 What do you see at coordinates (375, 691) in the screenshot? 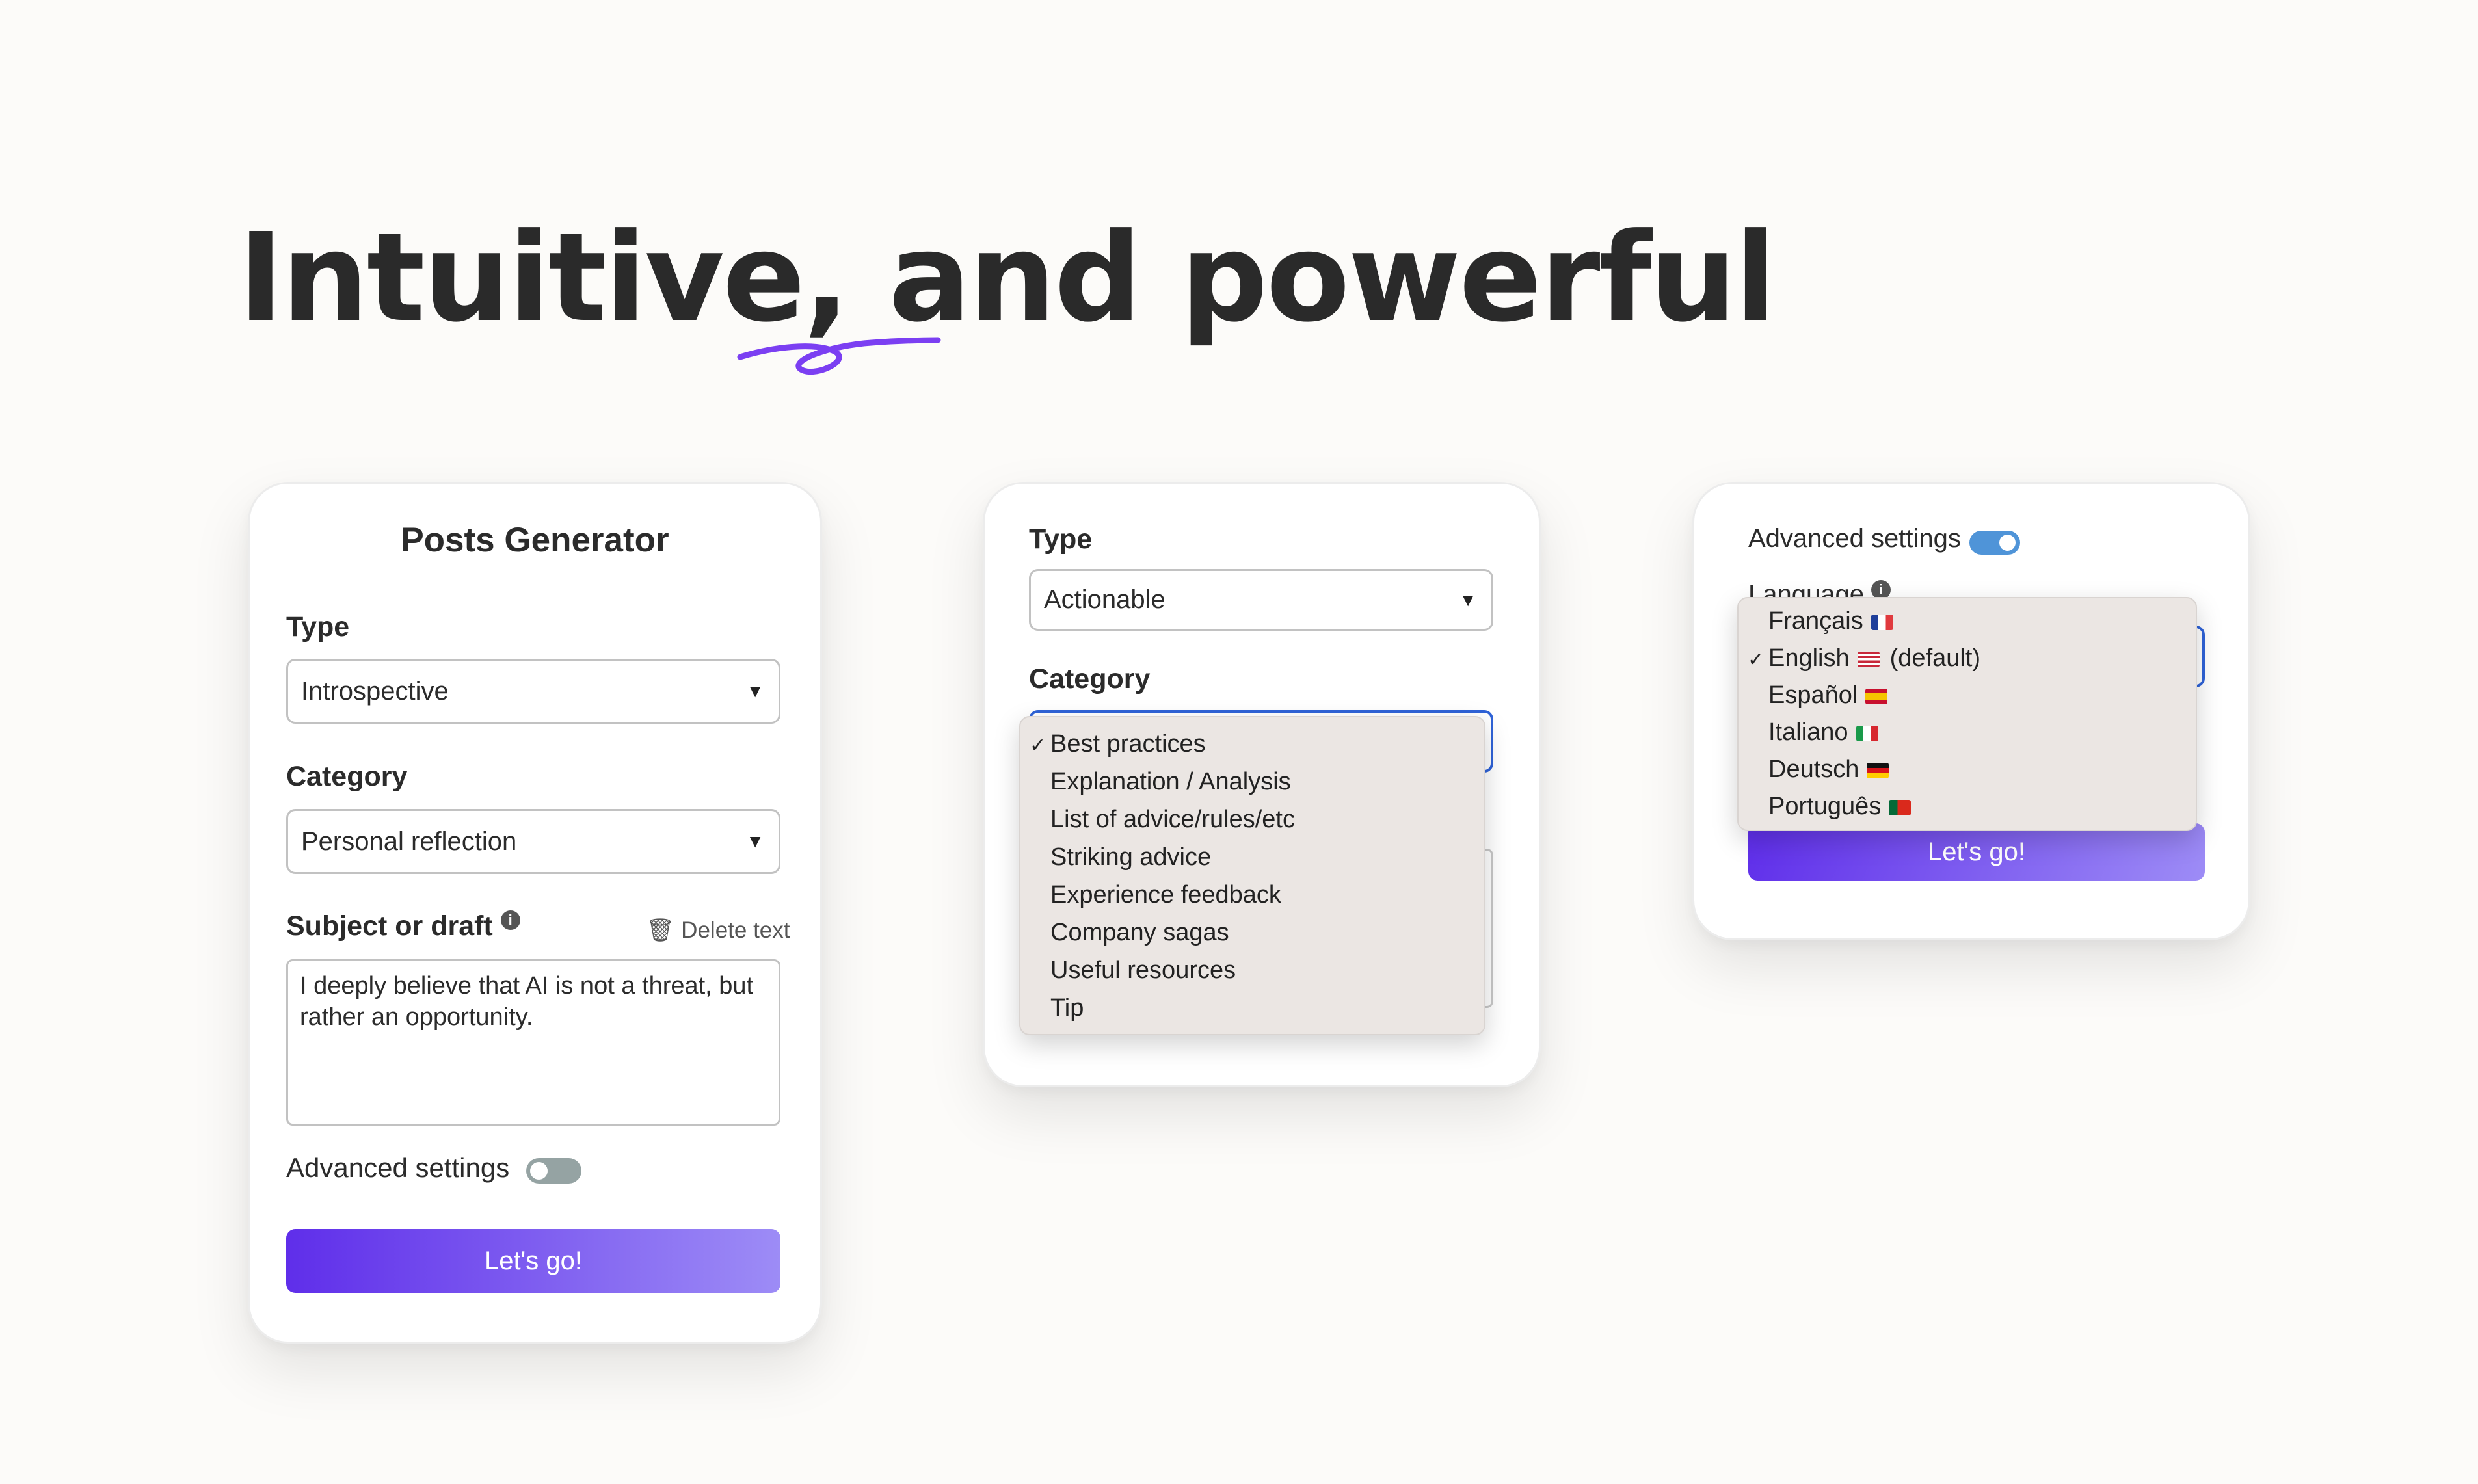
I see `type-select-value: Introspective` at bounding box center [375, 691].